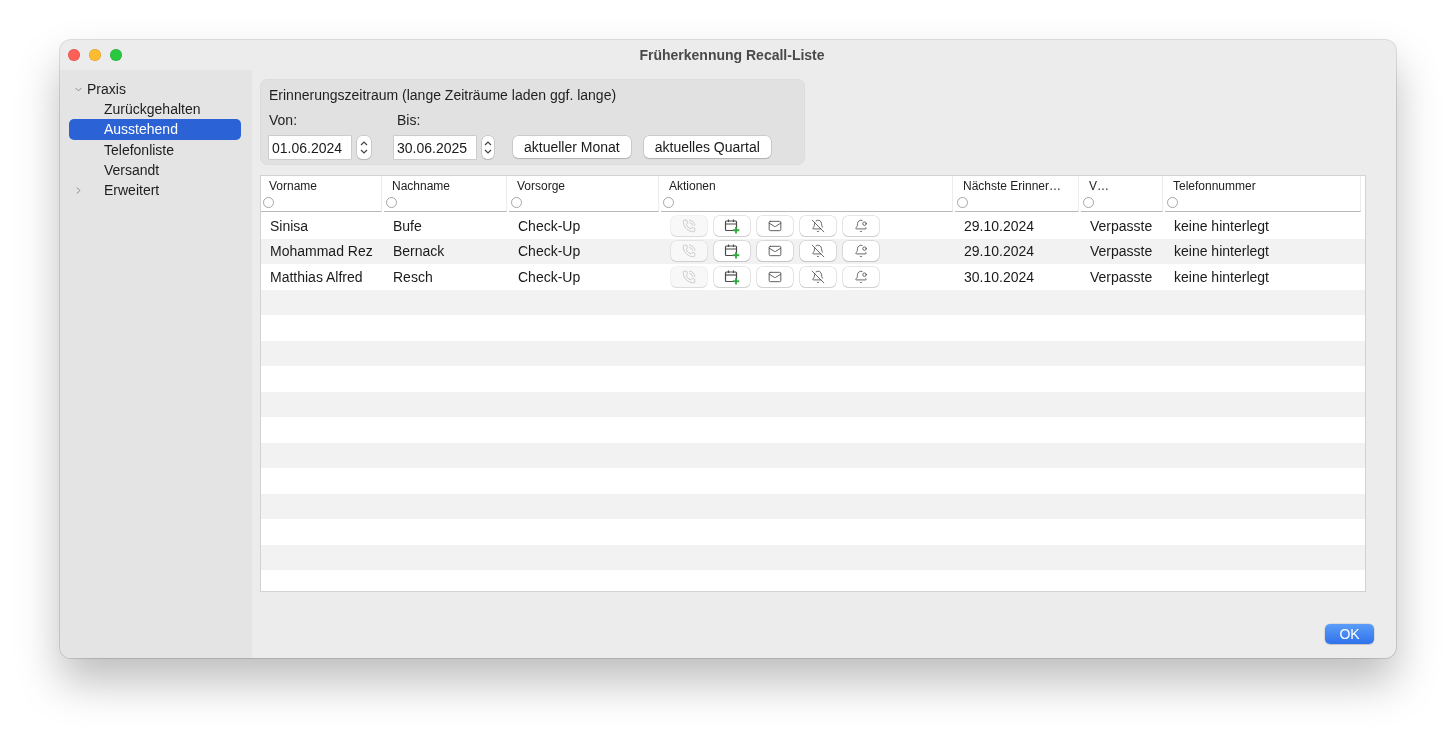  Describe the element at coordinates (155, 190) in the screenshot. I see `sidebar-item: Erweitert` at that location.